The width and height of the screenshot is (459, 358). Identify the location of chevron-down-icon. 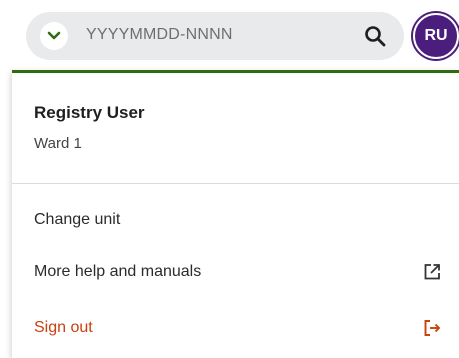
(54, 36).